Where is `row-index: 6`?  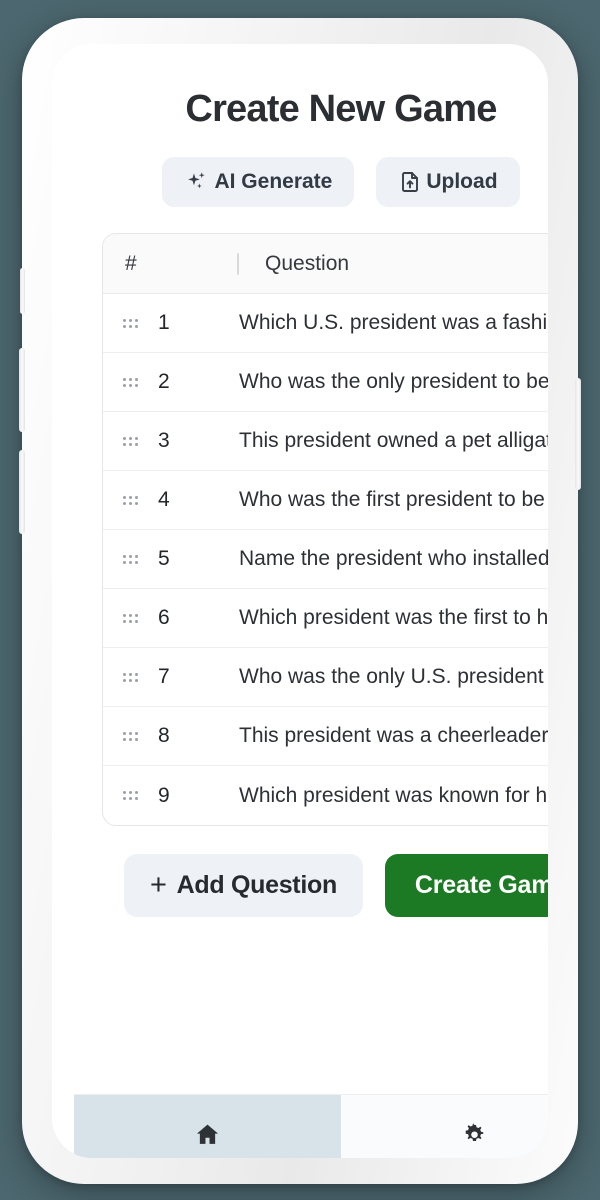
row-index: 6 is located at coordinates (164, 617).